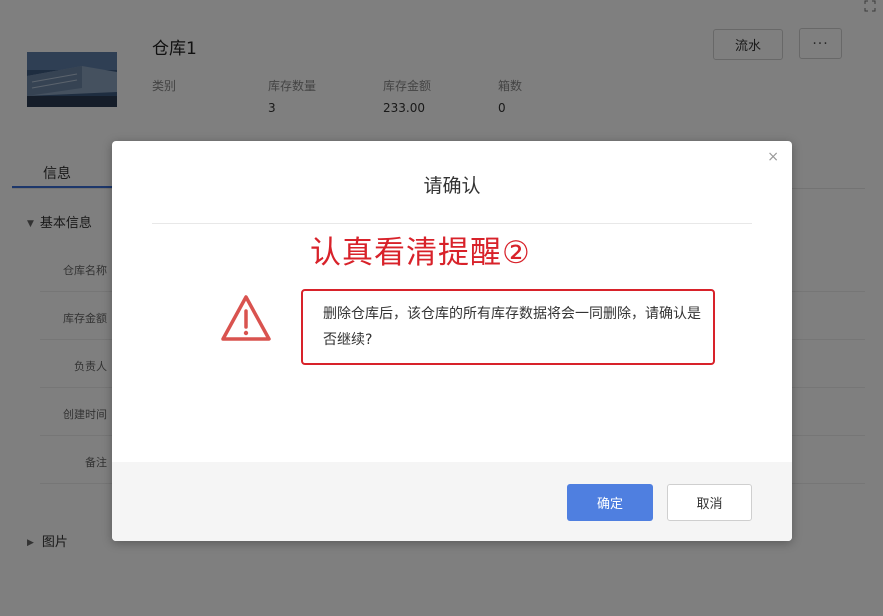 This screenshot has width=883, height=616. I want to click on dialog-divider, so click(452, 223).